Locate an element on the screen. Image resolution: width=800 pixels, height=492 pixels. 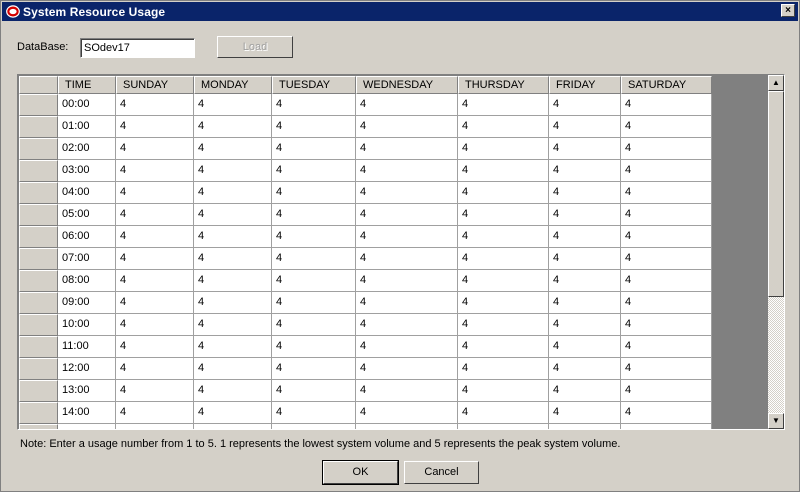
scroll-up-button: ▲ is located at coordinates (776, 83).